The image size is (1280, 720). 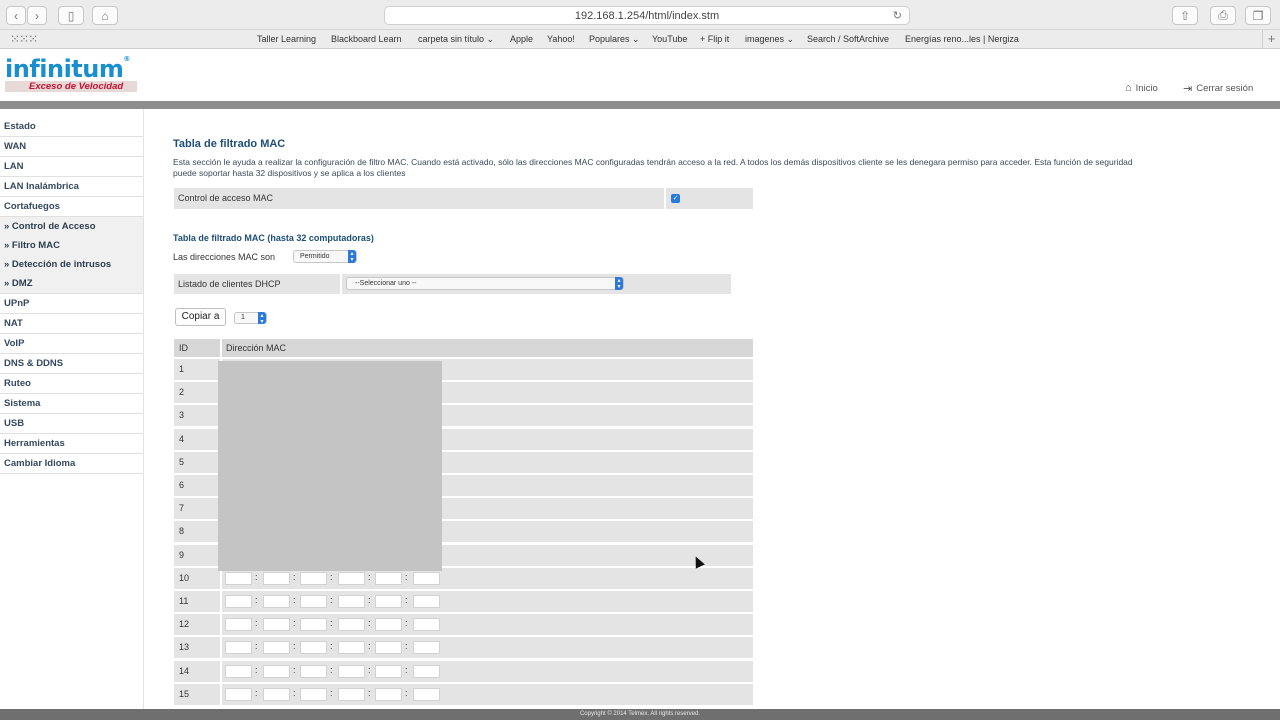 I want to click on back-button: ‹, so click(x=16, y=15).